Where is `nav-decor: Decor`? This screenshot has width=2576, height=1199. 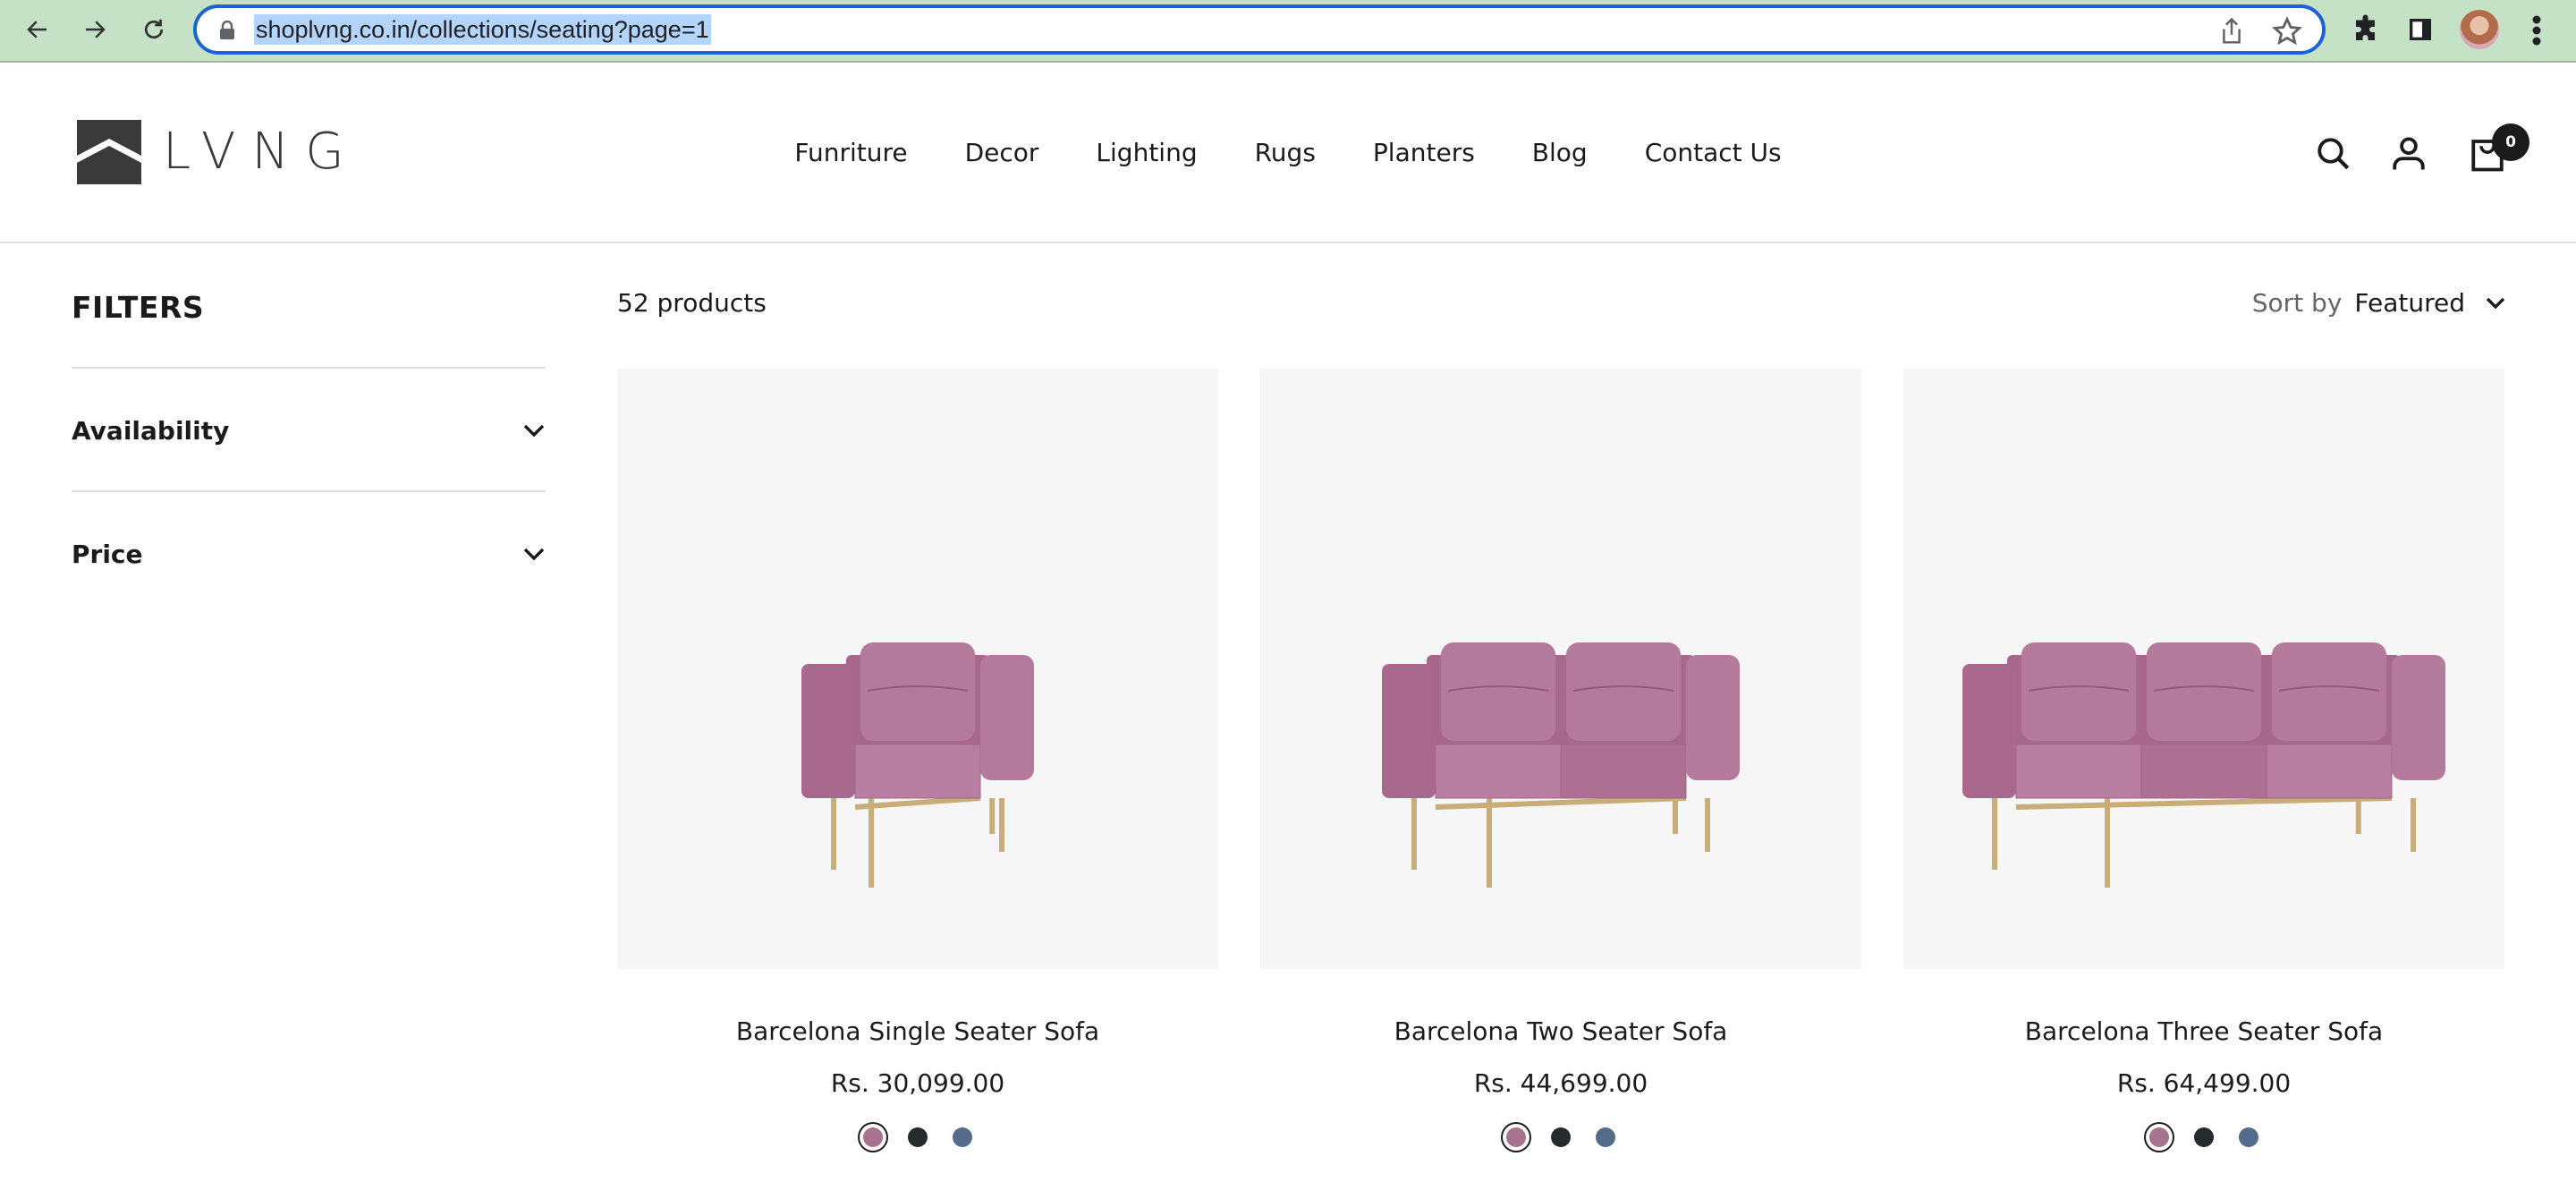 nav-decor: Decor is located at coordinates (1002, 152).